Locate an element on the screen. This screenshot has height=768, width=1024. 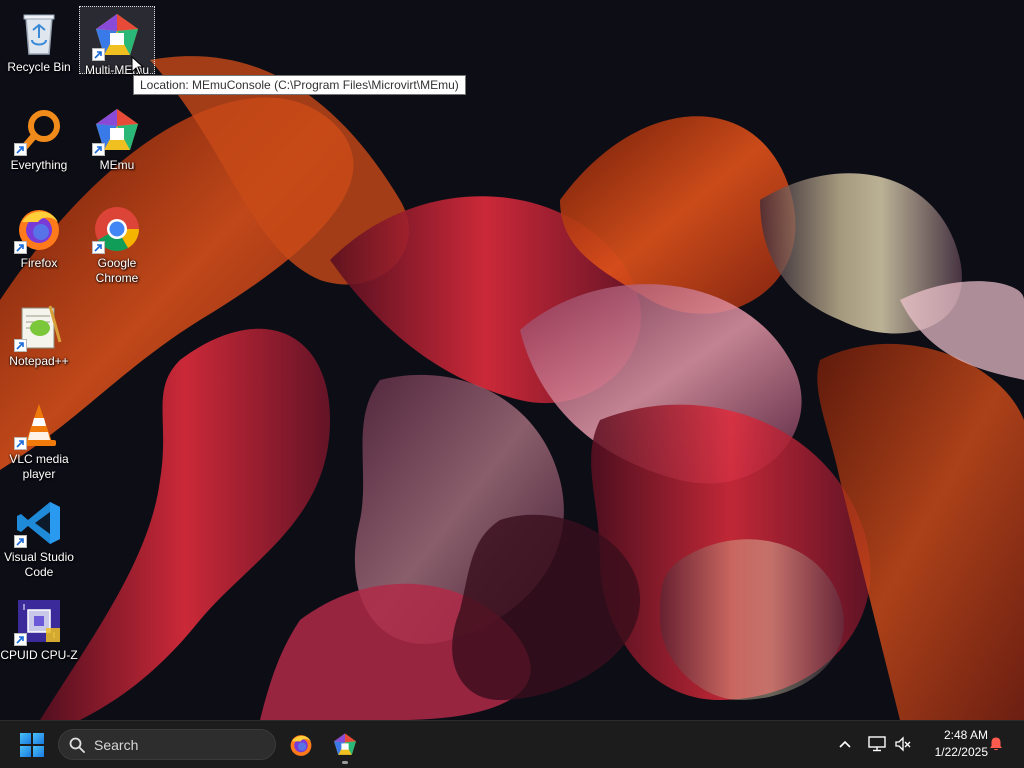
taskbar-app-firefox is located at coordinates (301, 745).